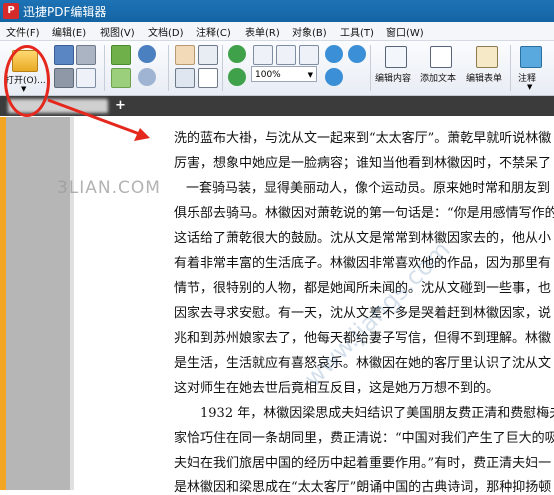 This screenshot has width=554, height=495. What do you see at coordinates (337, 388) in the screenshot?
I see `document-line: 这对师生在她去世后竟相互反目，这是她万万想不到的。` at bounding box center [337, 388].